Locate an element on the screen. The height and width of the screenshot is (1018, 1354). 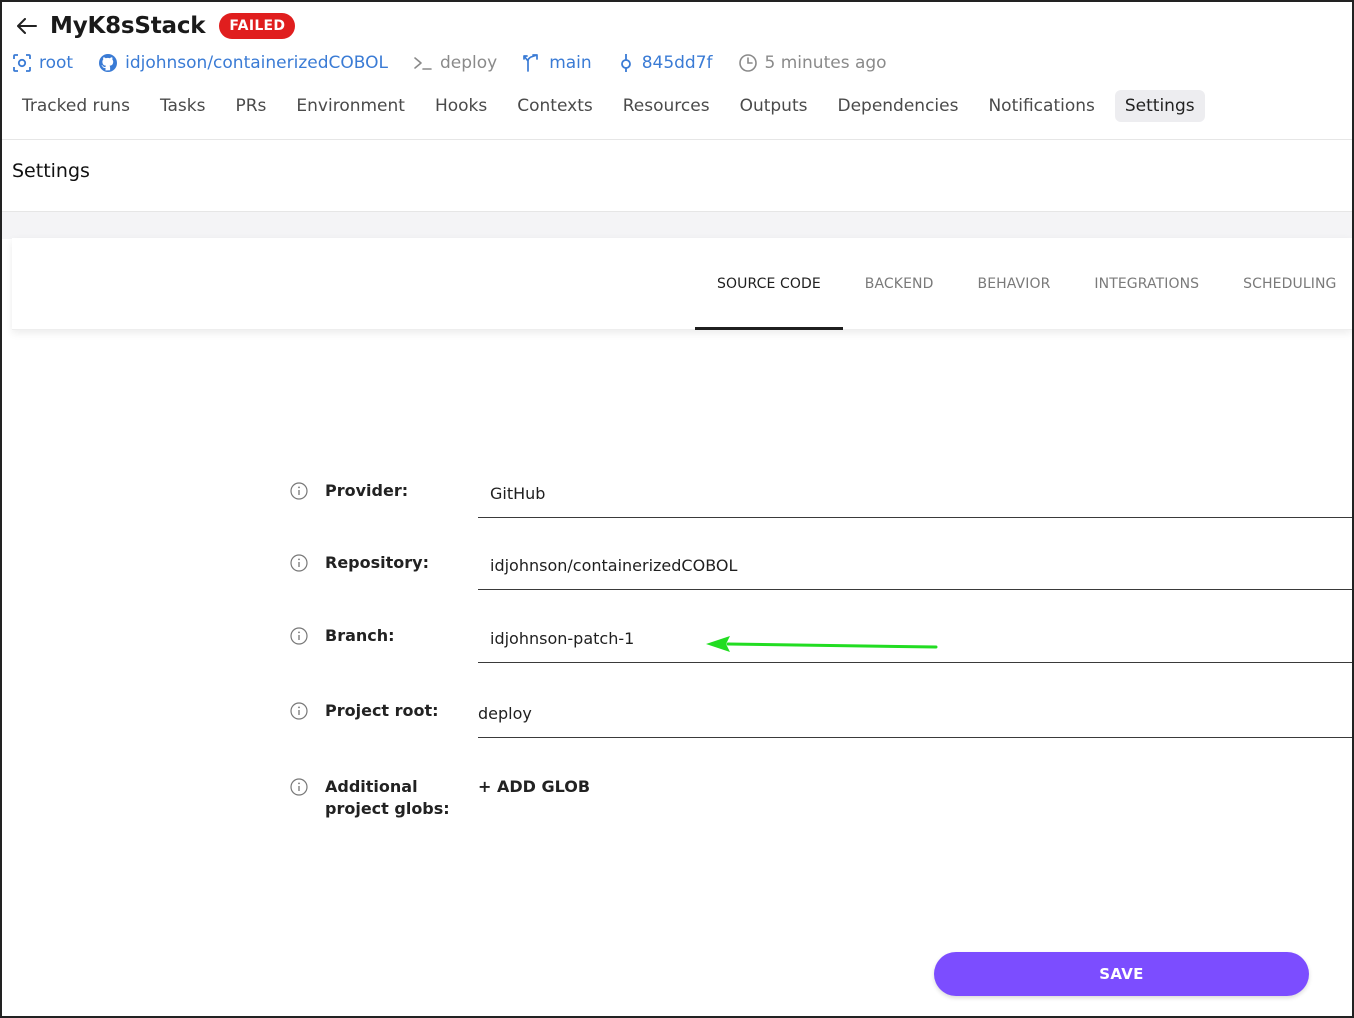
subtab-behavior: BEHAVIOR is located at coordinates (1013, 284).